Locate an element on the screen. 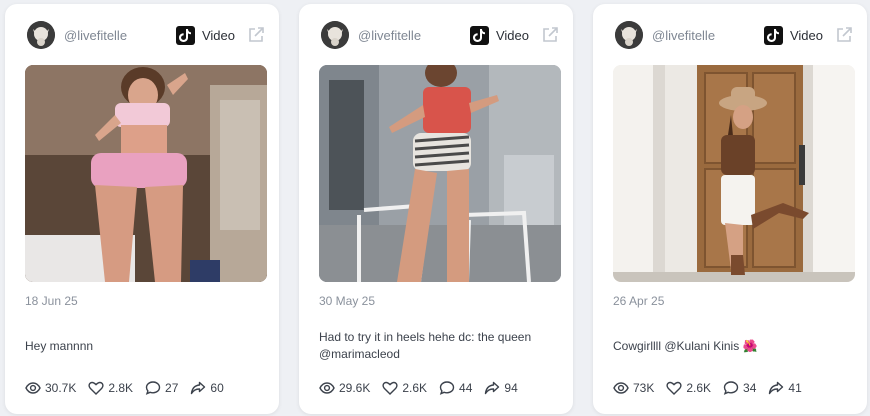 This screenshot has height=416, width=870. likes-stat: 2.8K is located at coordinates (110, 388).